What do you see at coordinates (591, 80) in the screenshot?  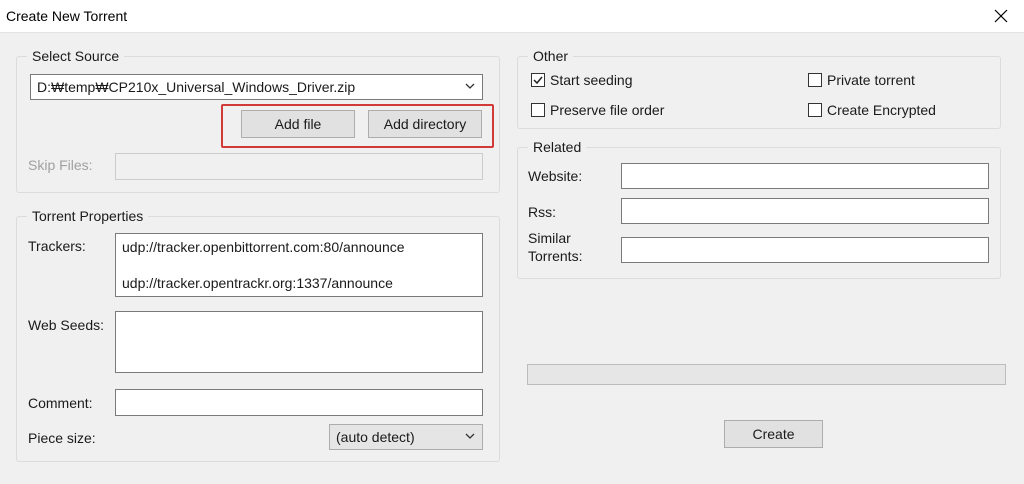 I see `start-seeding-label: Start seeding` at bounding box center [591, 80].